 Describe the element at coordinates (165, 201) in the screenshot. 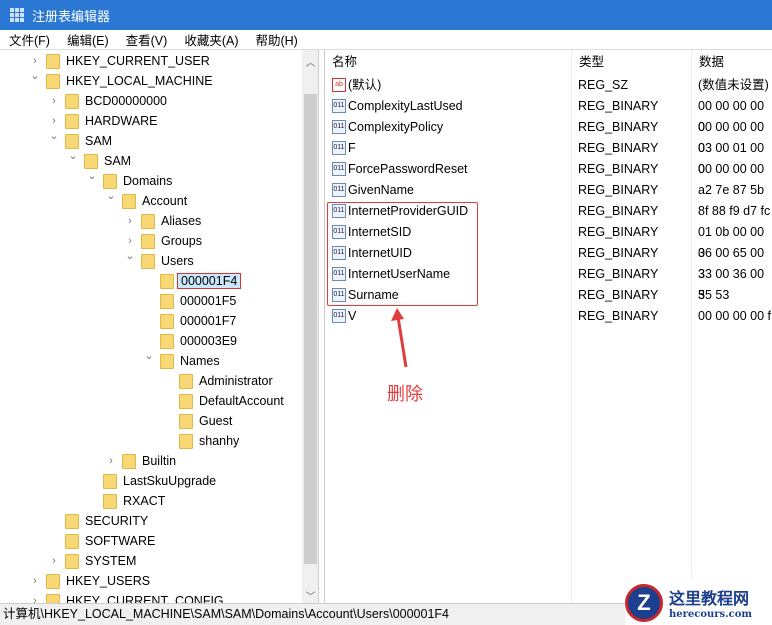

I see `tree-node-label: Account` at that location.